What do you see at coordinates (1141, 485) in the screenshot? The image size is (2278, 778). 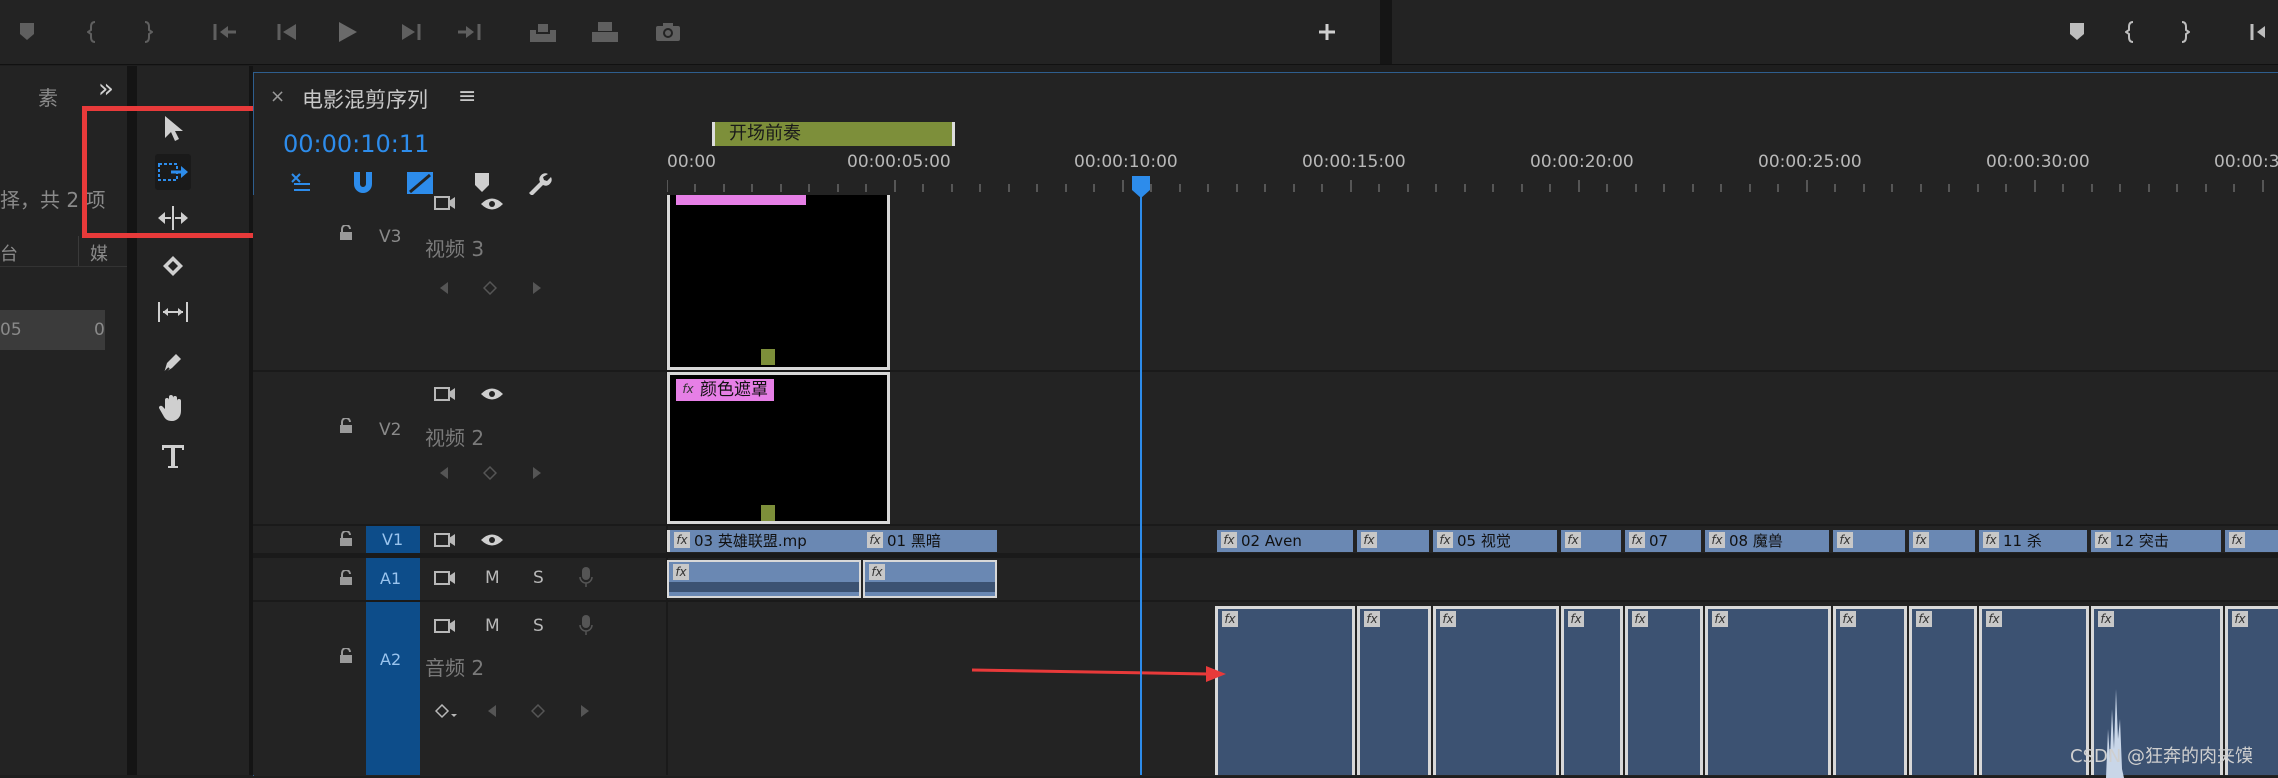 I see `playhead-line` at bounding box center [1141, 485].